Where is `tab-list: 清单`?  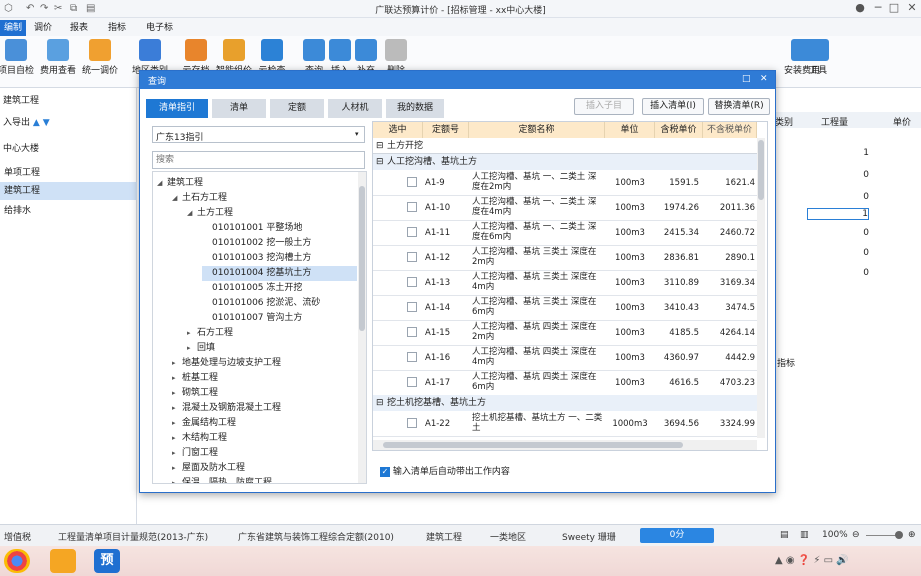
tab-list: 清单 is located at coordinates (239, 108).